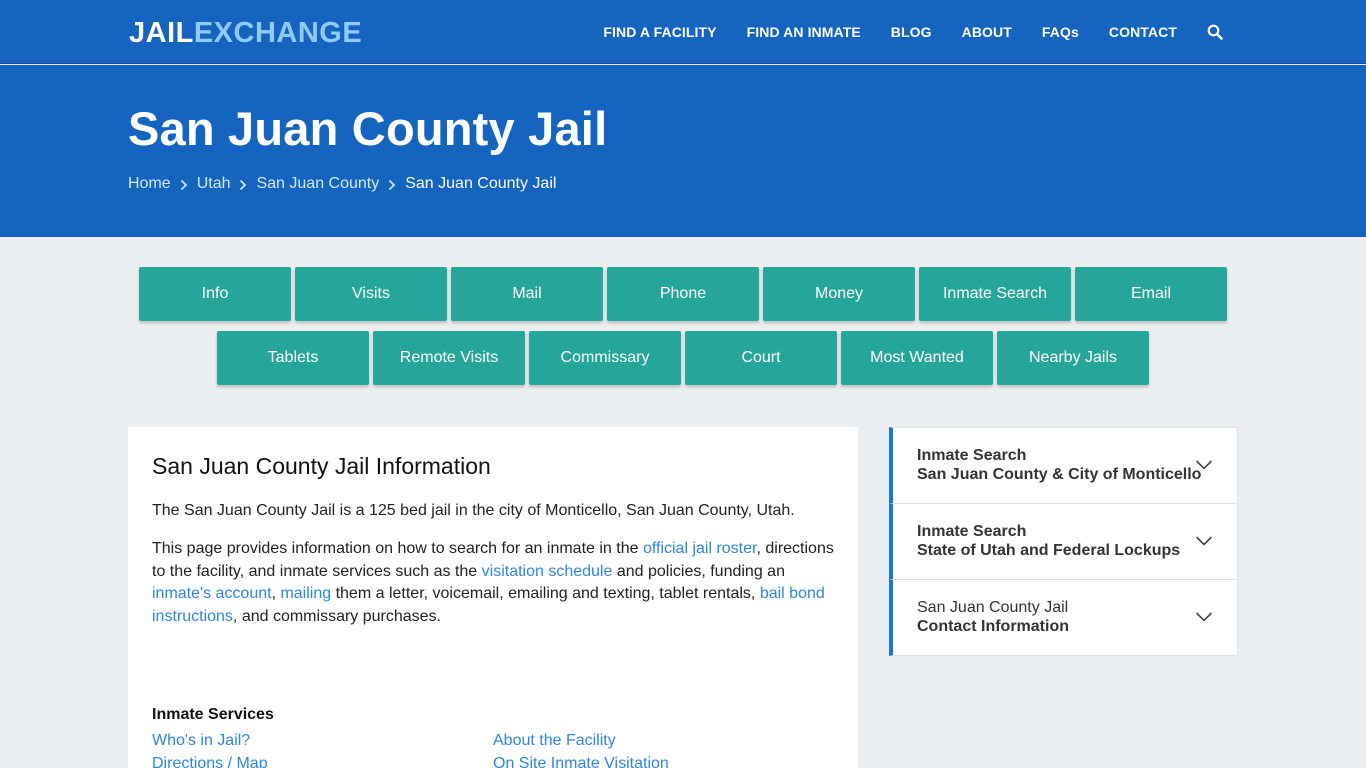 The width and height of the screenshot is (1366, 768). I want to click on about-facility-link: About the Facility, so click(554, 741).